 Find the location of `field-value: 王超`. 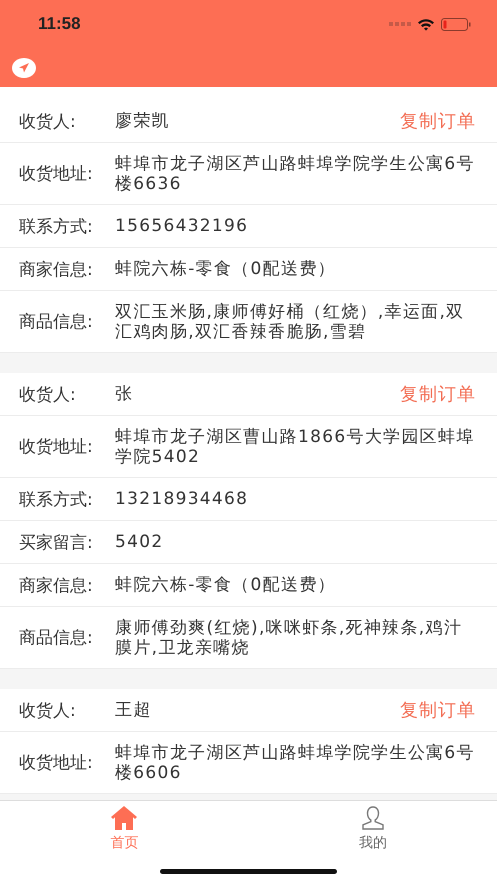

field-value: 王超 is located at coordinates (134, 710).